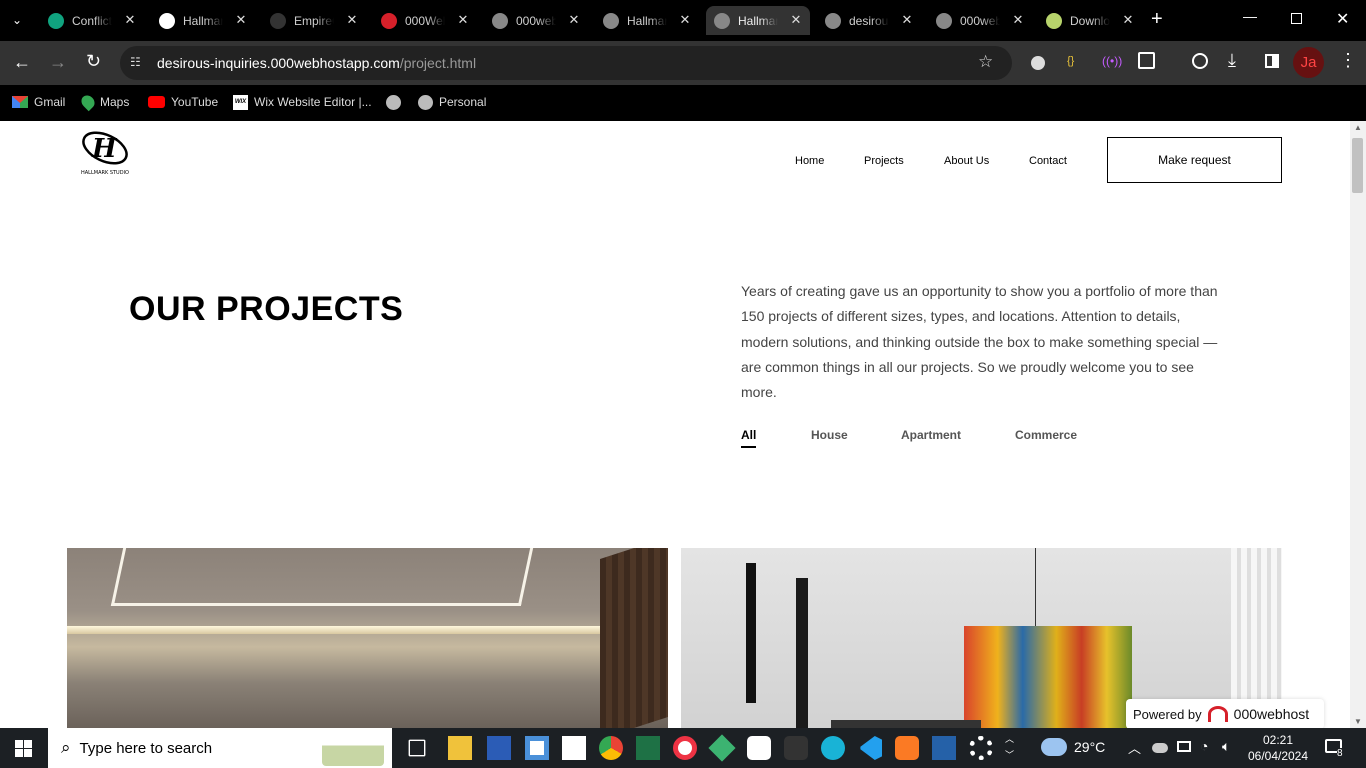 Image resolution: width=1366 pixels, height=768 pixels. Describe the element at coordinates (944, 748) in the screenshot. I see `powershell-icon` at that location.